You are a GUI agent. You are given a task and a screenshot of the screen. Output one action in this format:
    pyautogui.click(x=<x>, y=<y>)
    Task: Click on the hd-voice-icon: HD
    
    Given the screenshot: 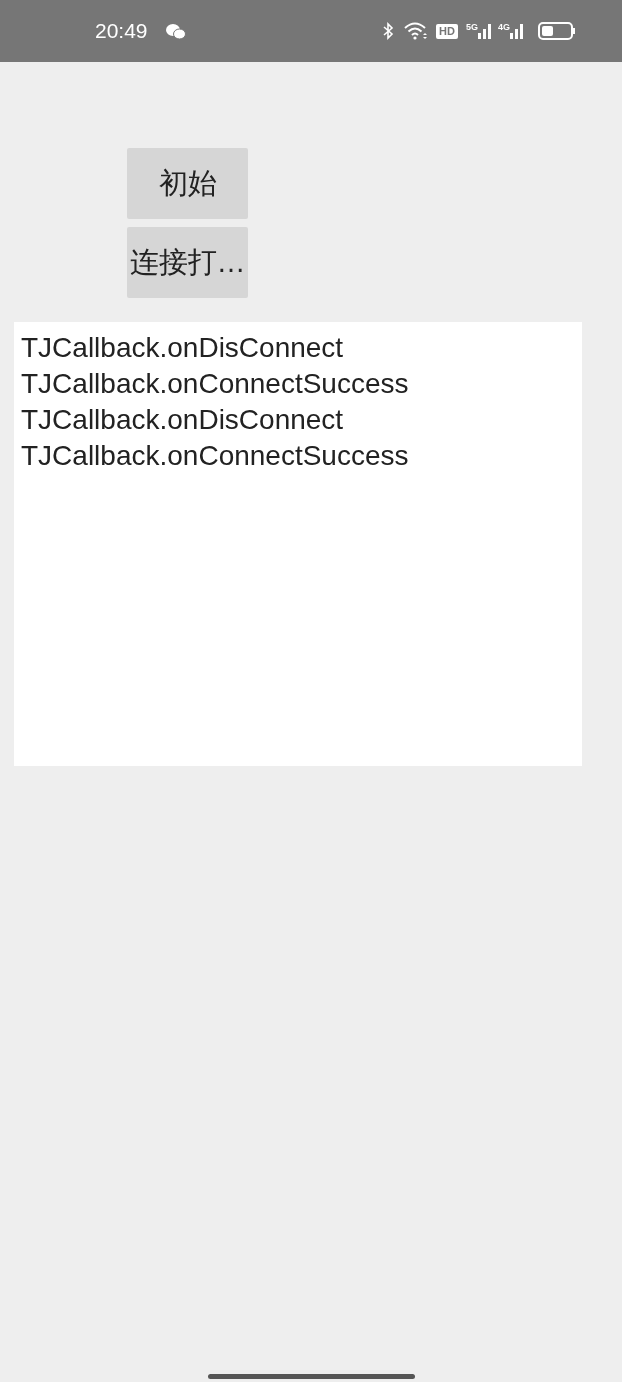 What is the action you would take?
    pyautogui.click(x=447, y=31)
    